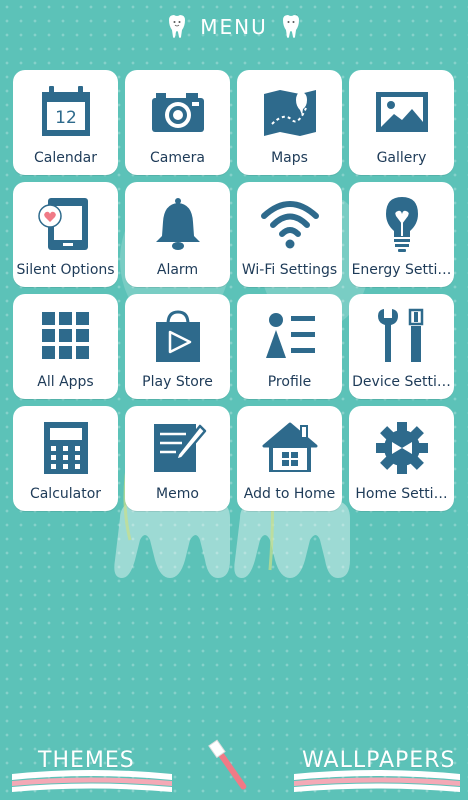  What do you see at coordinates (378, 760) in the screenshot?
I see `wallpapers-button: WALLPAPERS` at bounding box center [378, 760].